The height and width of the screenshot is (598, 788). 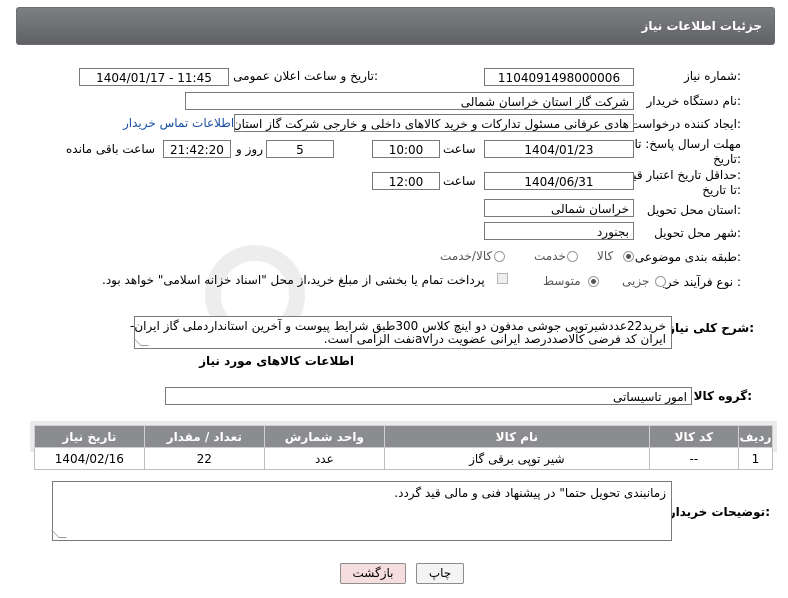 I want to click on need-number-field: 1104091498000006, so click(x=559, y=77).